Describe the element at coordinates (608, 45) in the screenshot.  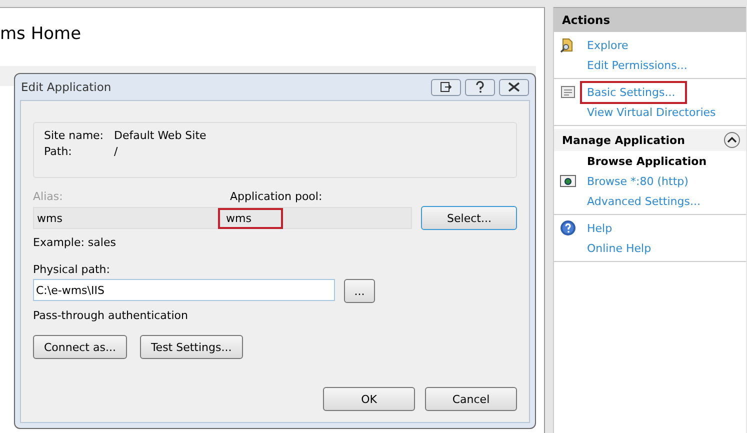
I see `action-link: Explore` at that location.